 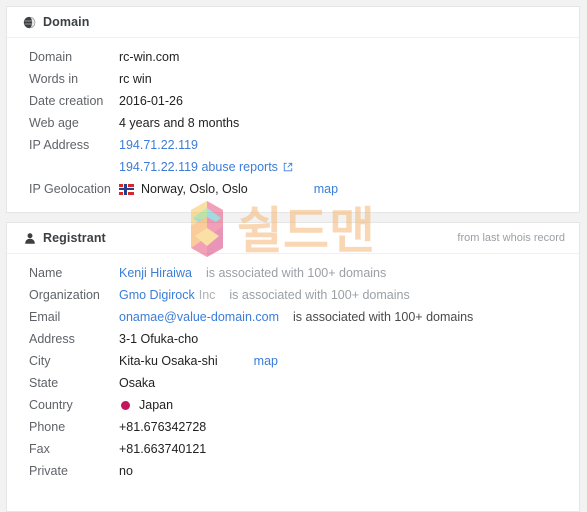 I want to click on row-value: 194.71.22.119 abuse reports, so click(x=206, y=167).